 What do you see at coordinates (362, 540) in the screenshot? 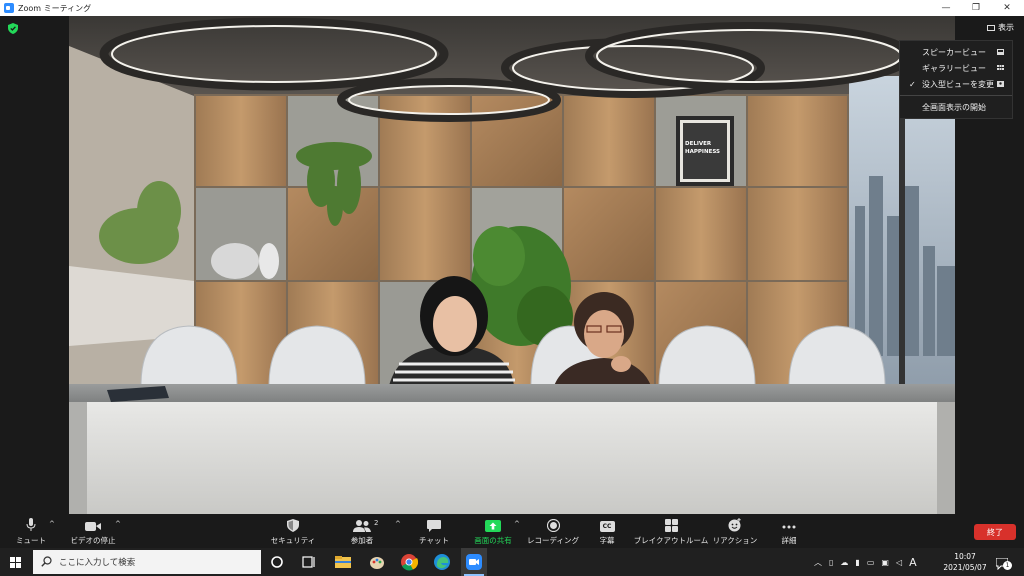
I see `participants-label: 参加者` at bounding box center [362, 540].